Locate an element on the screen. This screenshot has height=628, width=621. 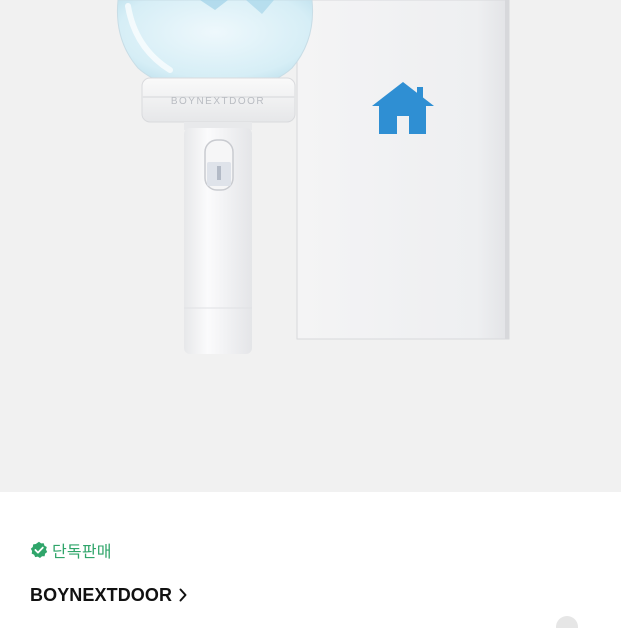
artist-link: BOYNEXTDOOR is located at coordinates (109, 595).